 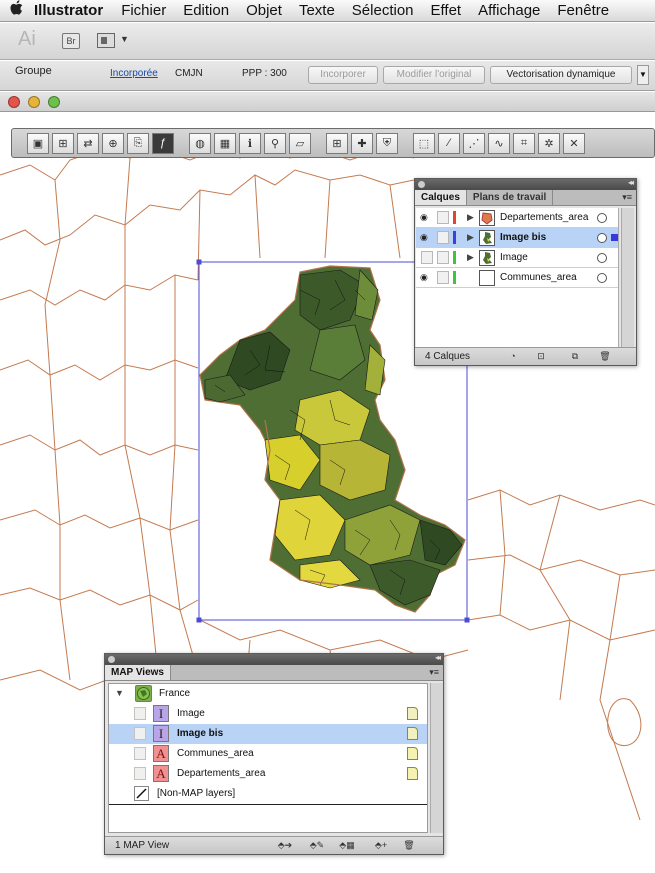 I want to click on layer-row: ◉ Communes_area, so click(x=517, y=278).